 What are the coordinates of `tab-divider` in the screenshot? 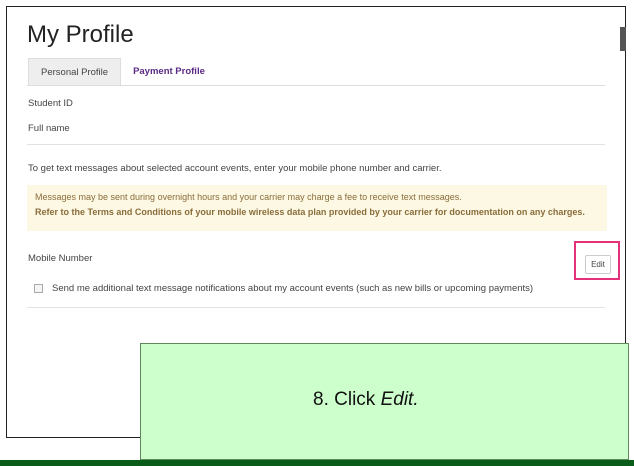 It's located at (316, 85).